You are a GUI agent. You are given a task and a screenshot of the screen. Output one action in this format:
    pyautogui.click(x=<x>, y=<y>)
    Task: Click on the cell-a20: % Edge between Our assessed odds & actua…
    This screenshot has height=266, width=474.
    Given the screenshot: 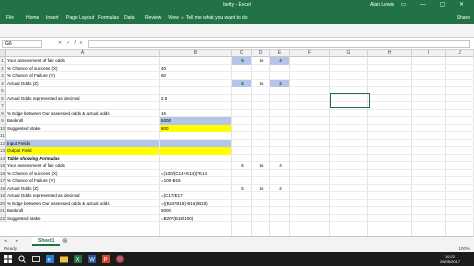 What is the action you would take?
    pyautogui.click(x=81, y=204)
    